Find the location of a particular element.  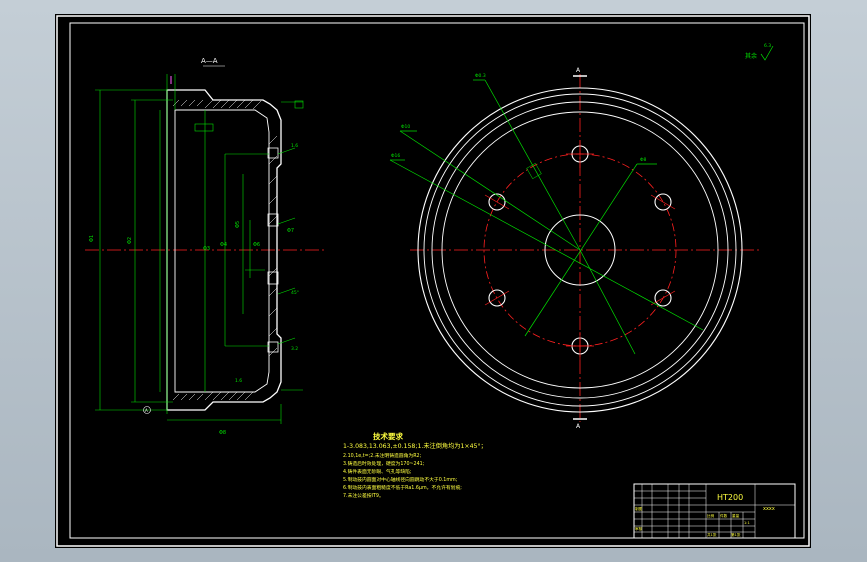

svg-text: Φ3 is located at coordinates (206, 249).